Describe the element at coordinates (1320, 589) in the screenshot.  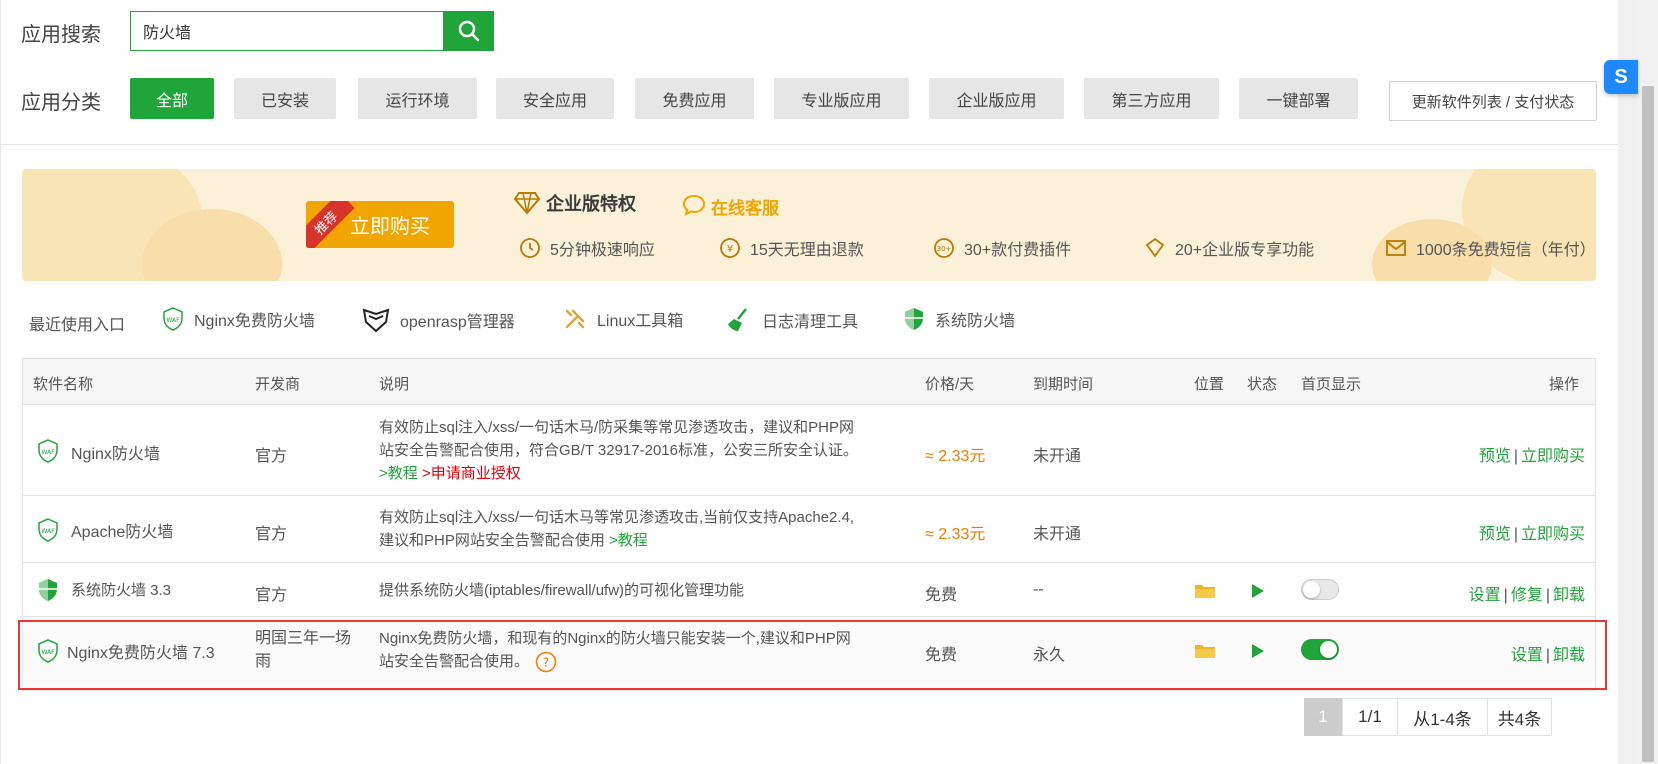
I see `home-display-toggle` at that location.